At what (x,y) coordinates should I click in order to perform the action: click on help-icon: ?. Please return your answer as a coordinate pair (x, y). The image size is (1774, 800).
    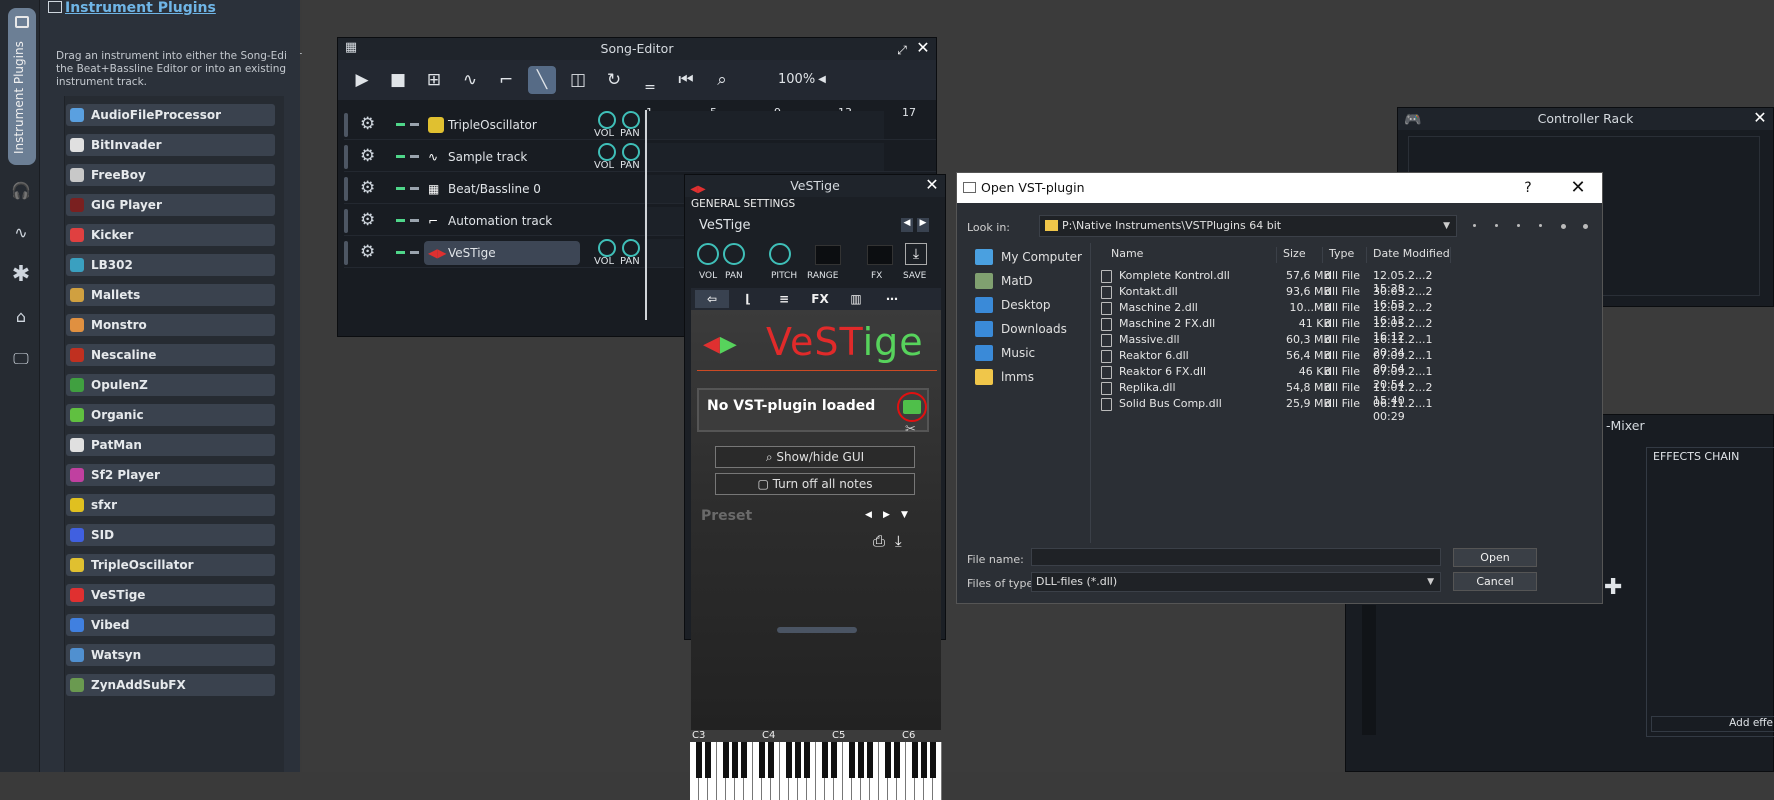
    Looking at the image, I should click on (1528, 188).